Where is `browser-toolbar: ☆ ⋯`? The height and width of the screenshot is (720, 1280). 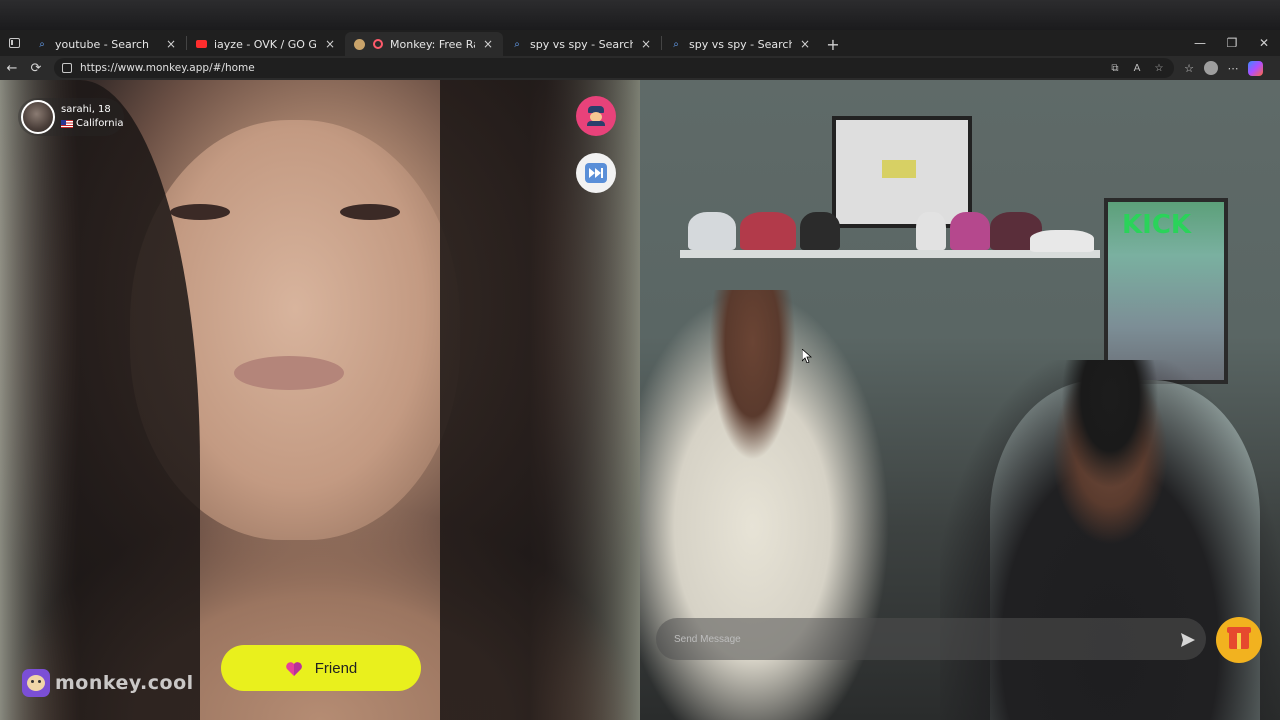
browser-toolbar: ☆ ⋯ is located at coordinates (1218, 68).